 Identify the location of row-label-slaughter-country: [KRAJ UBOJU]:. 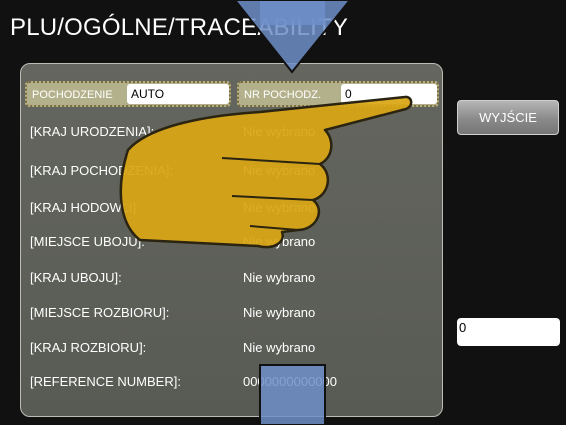
(76, 277).